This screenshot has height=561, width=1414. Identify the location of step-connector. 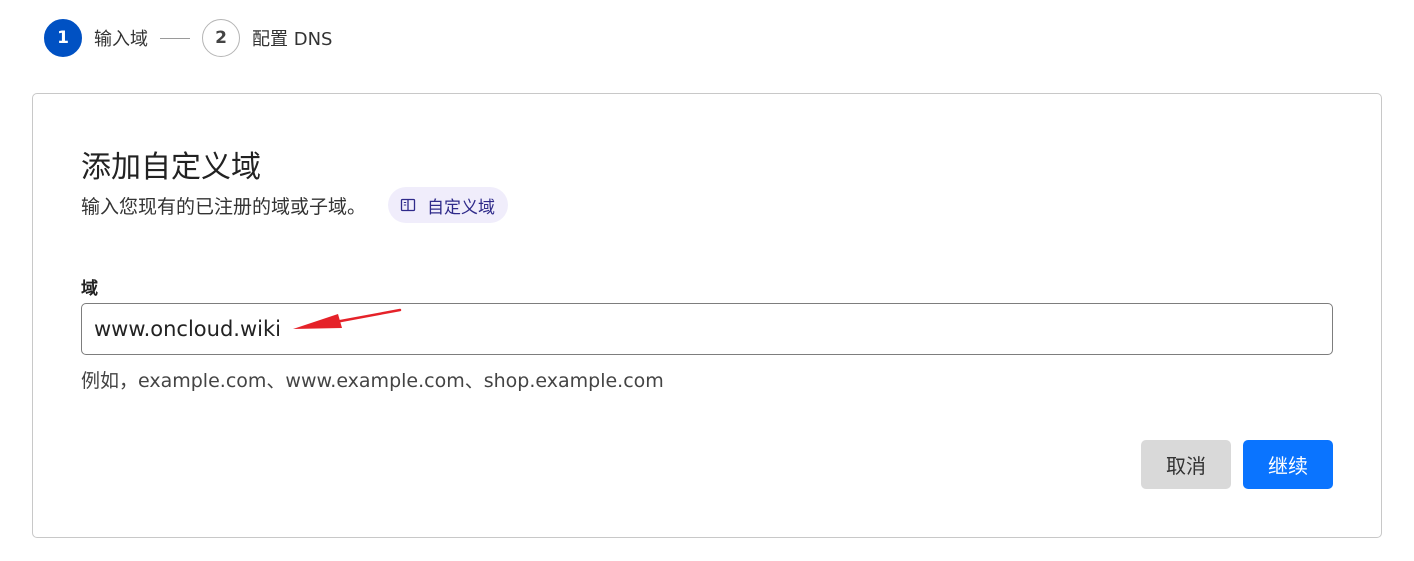
(175, 38).